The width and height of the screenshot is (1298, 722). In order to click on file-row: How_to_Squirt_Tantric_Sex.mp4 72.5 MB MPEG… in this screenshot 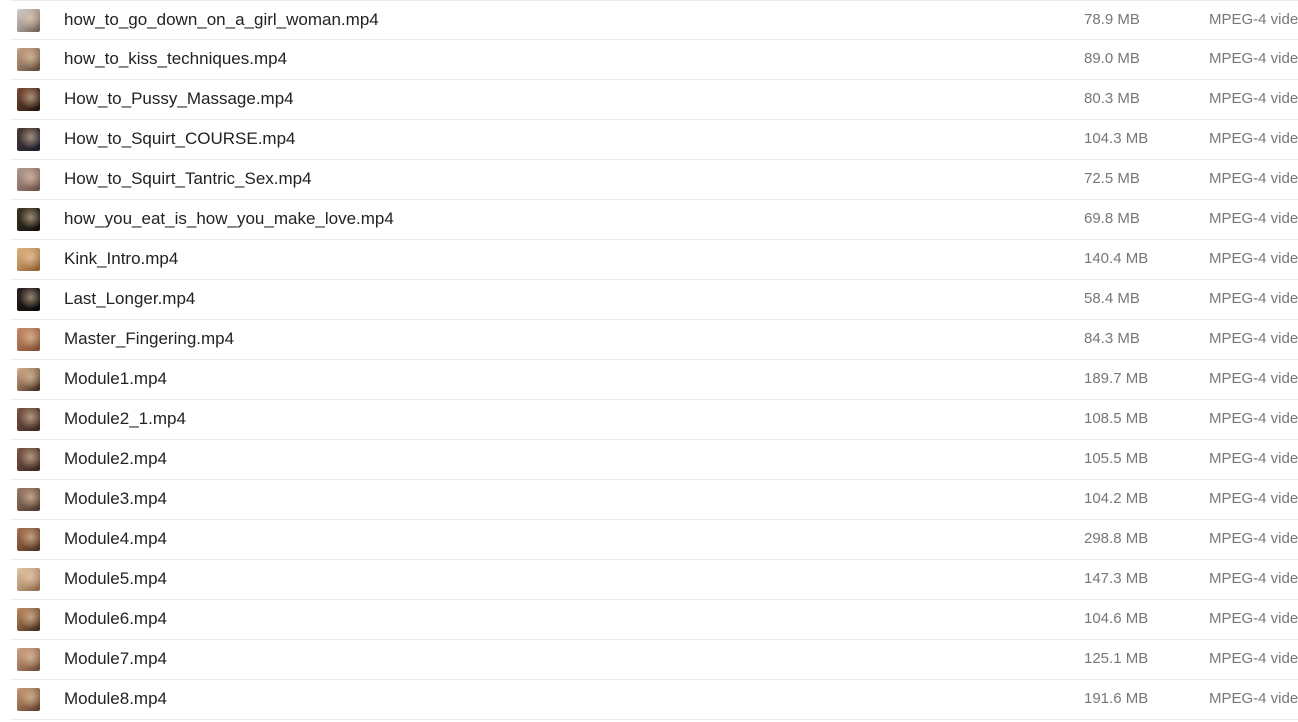, I will do `click(654, 180)`.